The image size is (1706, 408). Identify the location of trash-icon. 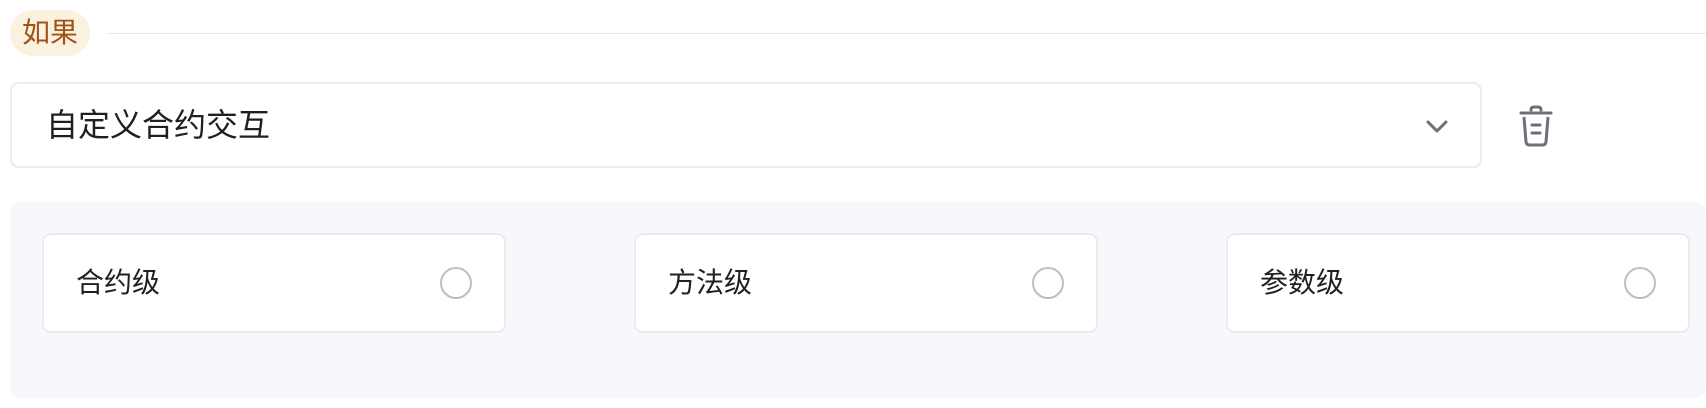
(1536, 126).